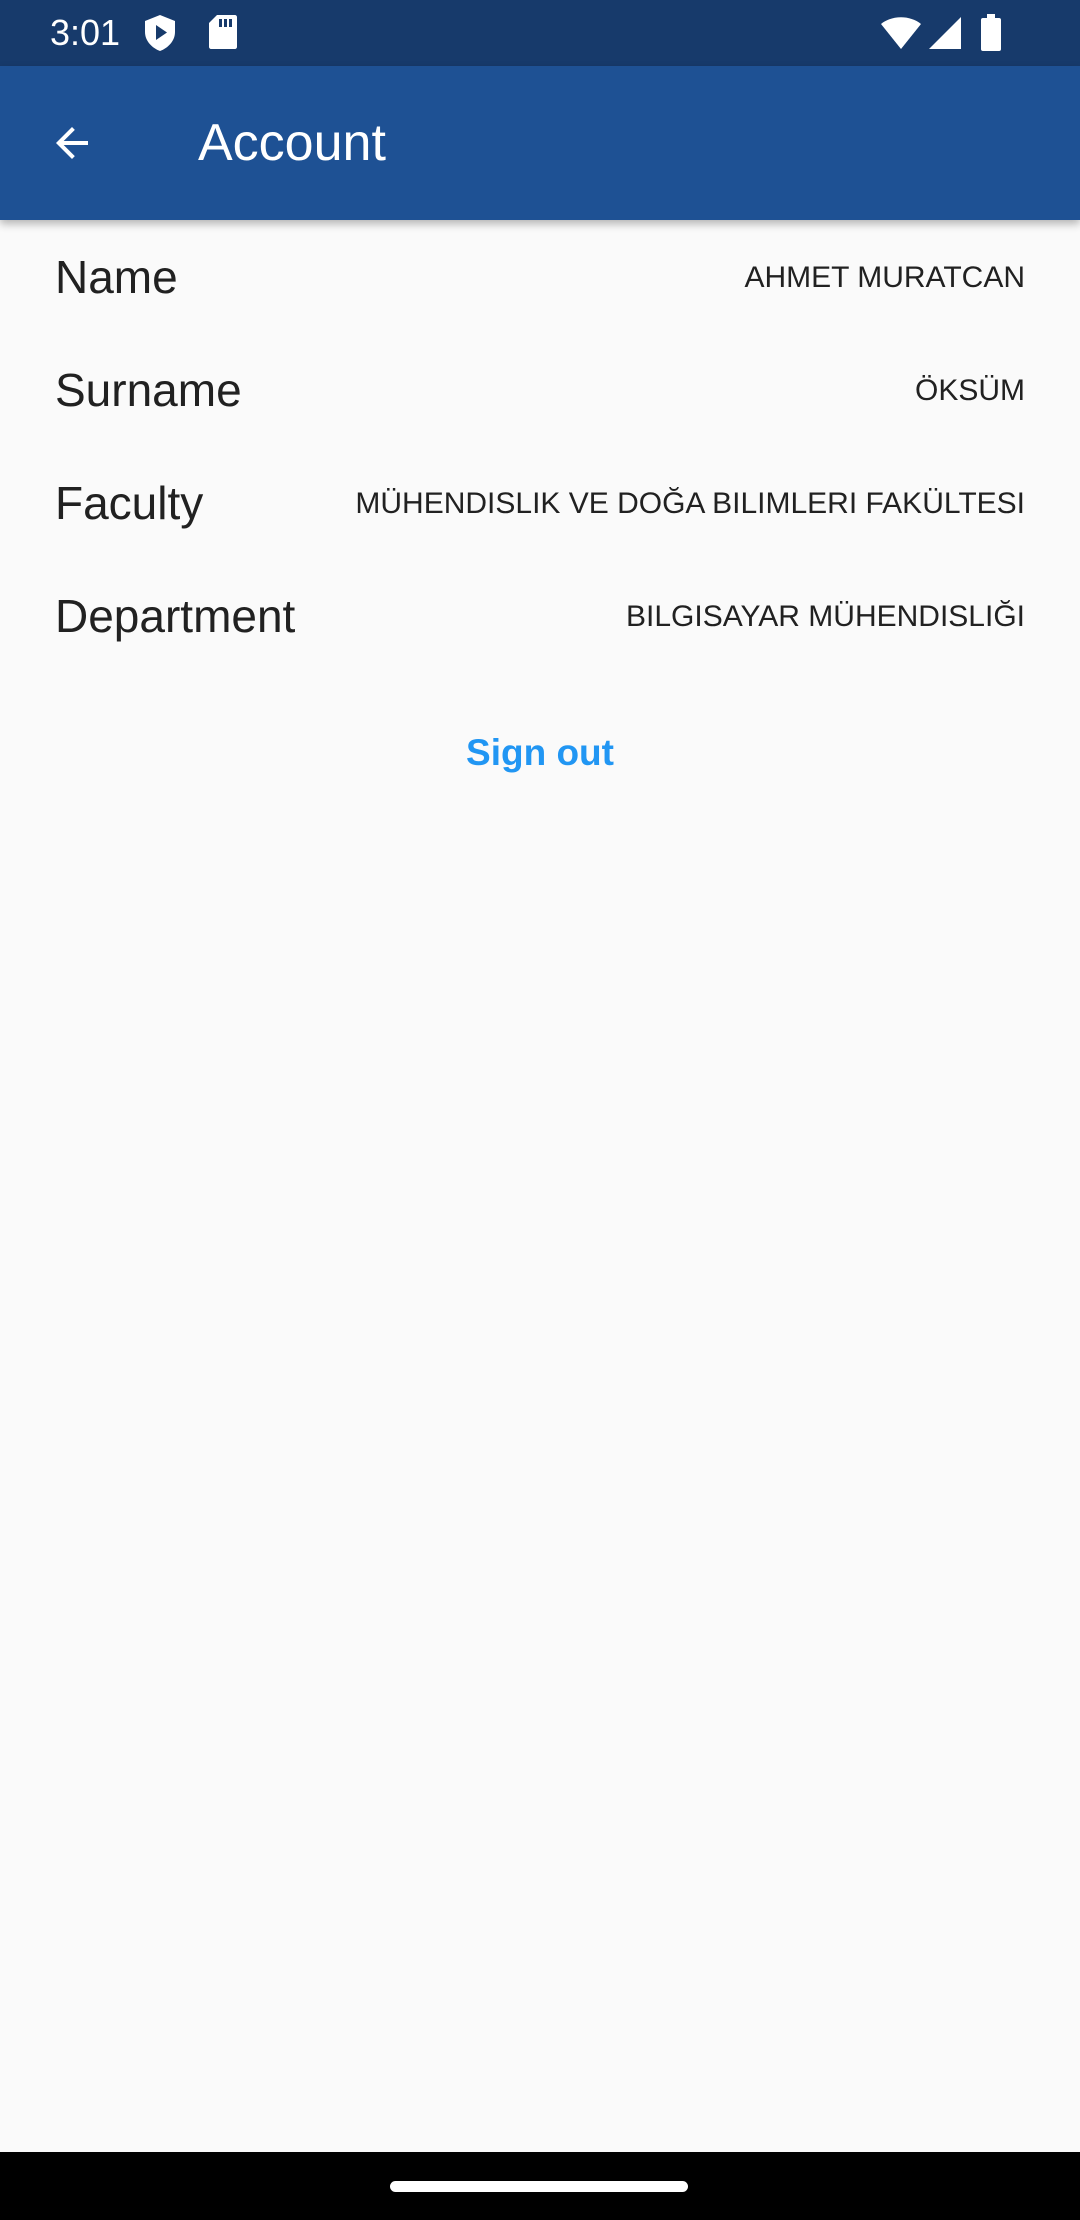 The image size is (1080, 2220). Describe the element at coordinates (690, 503) in the screenshot. I see `row-value: MÜHENDISLIK VE DOĞA BILIMLERI FAKÜLTESI` at that location.